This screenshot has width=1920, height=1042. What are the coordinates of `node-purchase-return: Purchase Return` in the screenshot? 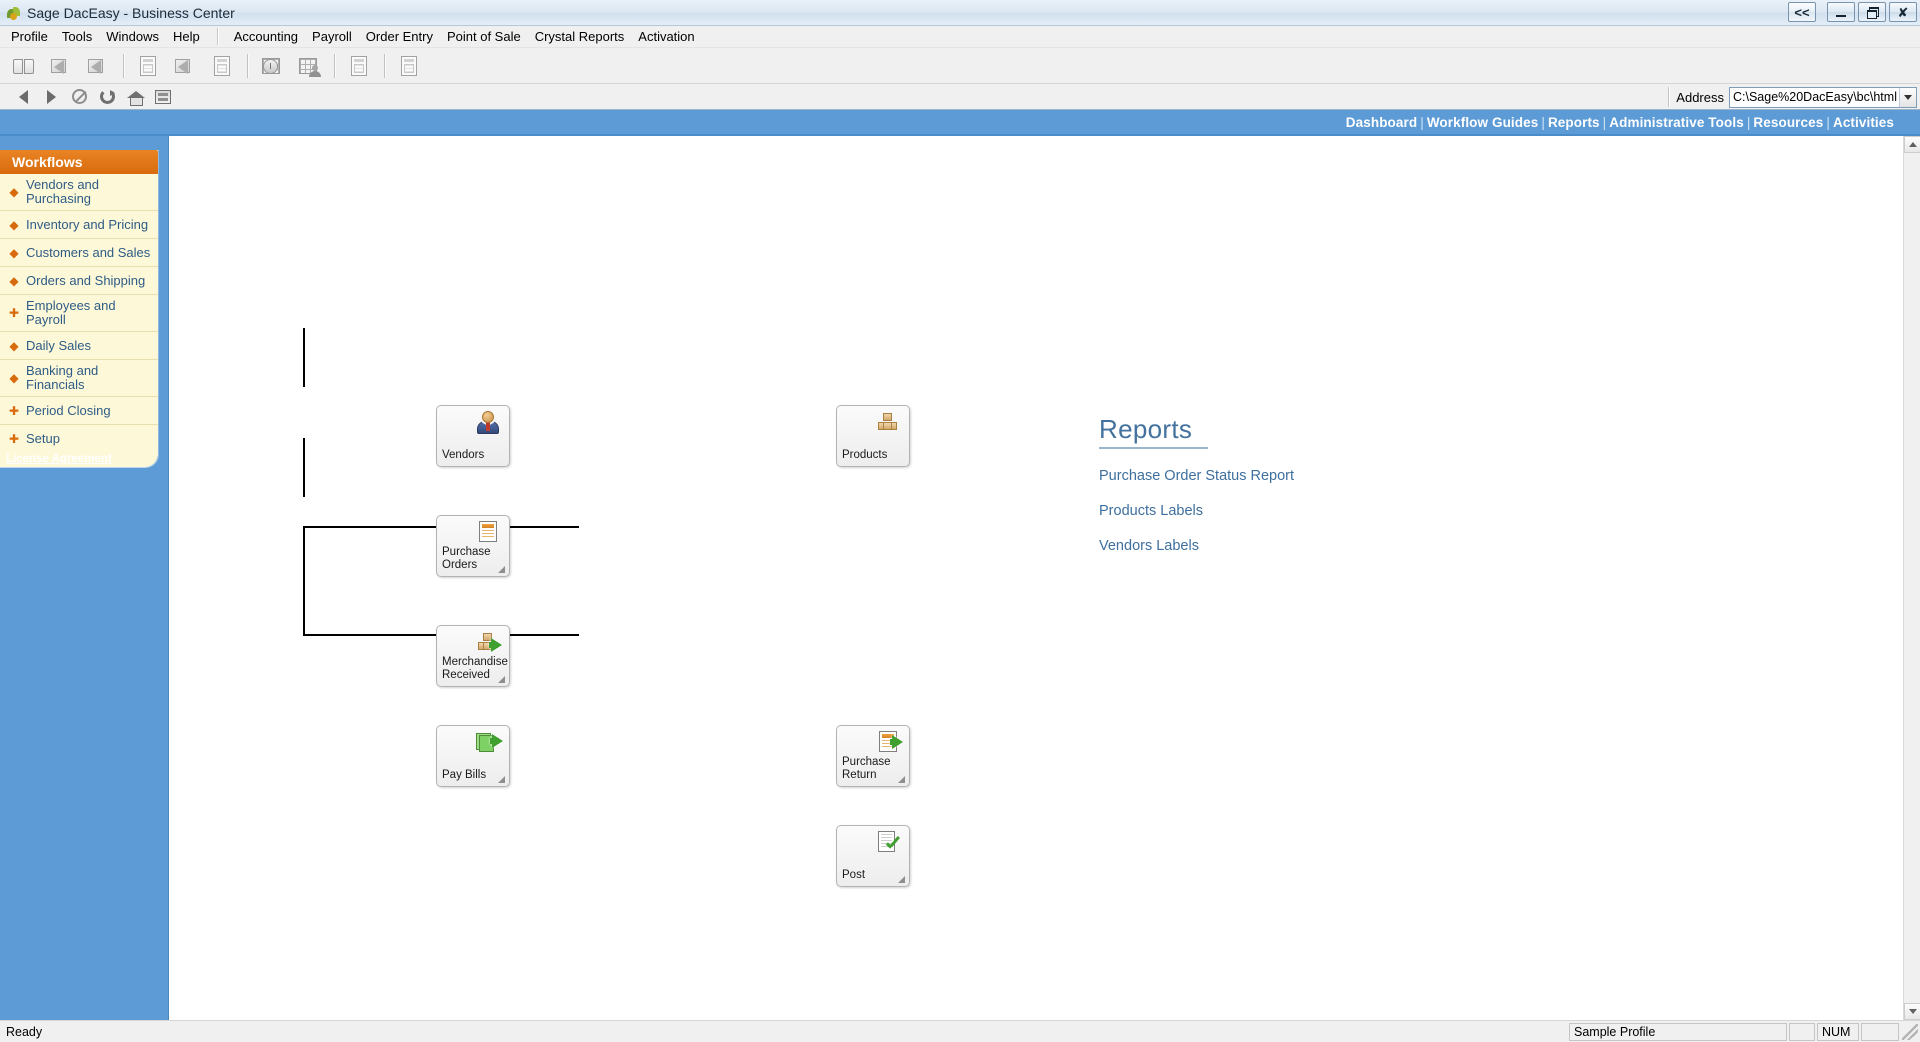 It's located at (873, 756).